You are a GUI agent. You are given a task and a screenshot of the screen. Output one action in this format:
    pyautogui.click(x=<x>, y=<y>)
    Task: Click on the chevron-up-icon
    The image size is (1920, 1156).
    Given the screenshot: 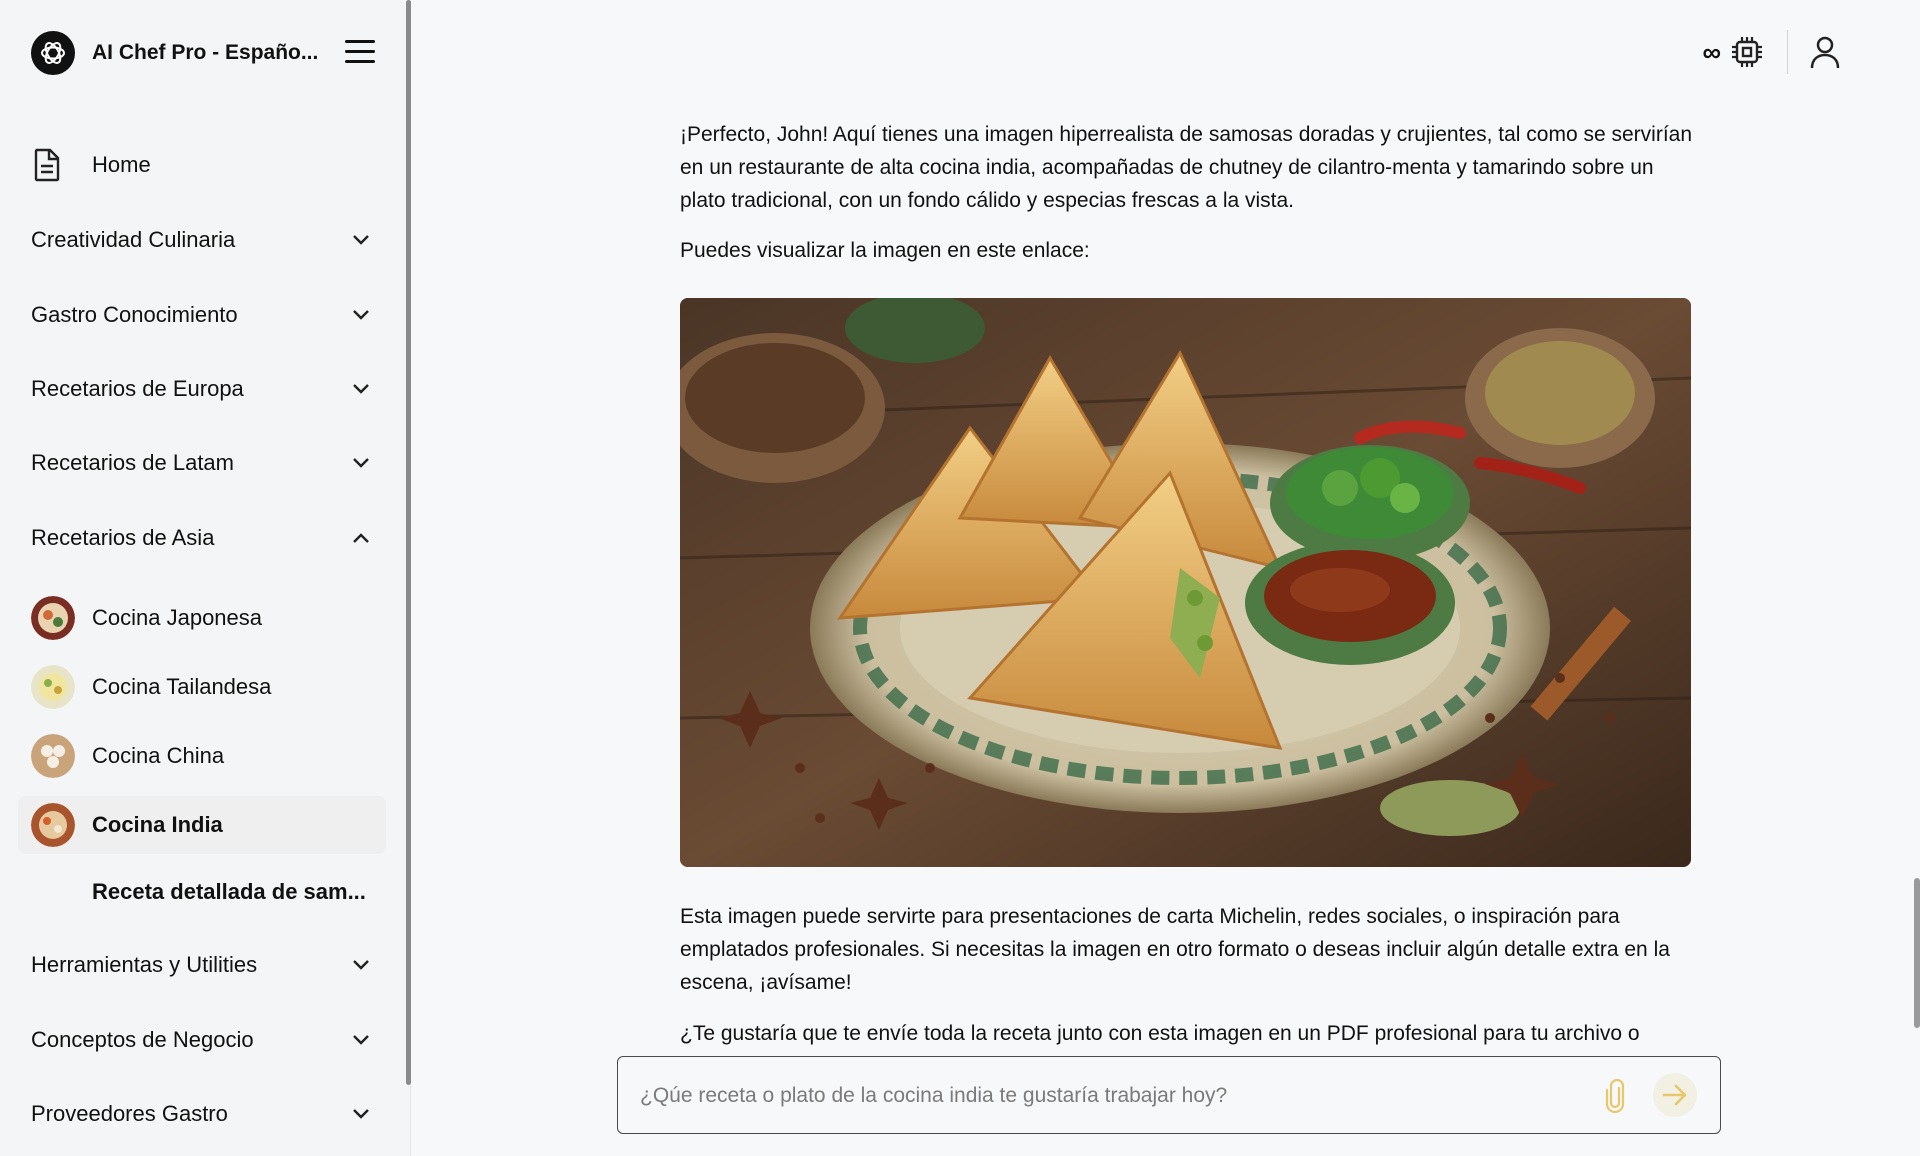 What is the action you would take?
    pyautogui.click(x=361, y=538)
    